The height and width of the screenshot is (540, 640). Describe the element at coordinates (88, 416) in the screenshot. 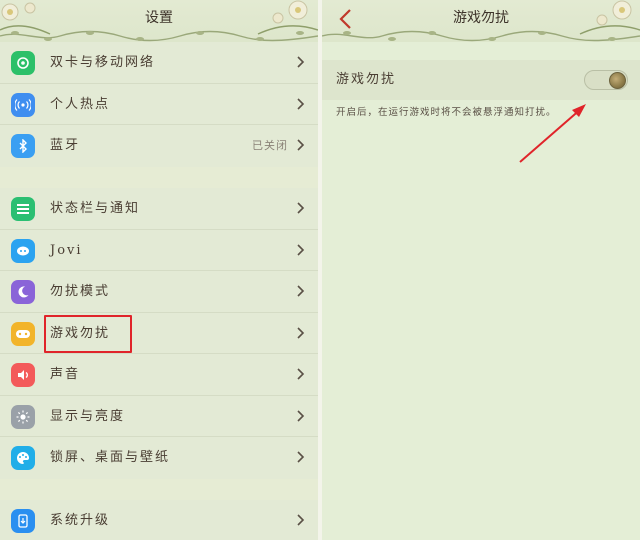

I see `settings-item-label: 显示与亮度` at that location.